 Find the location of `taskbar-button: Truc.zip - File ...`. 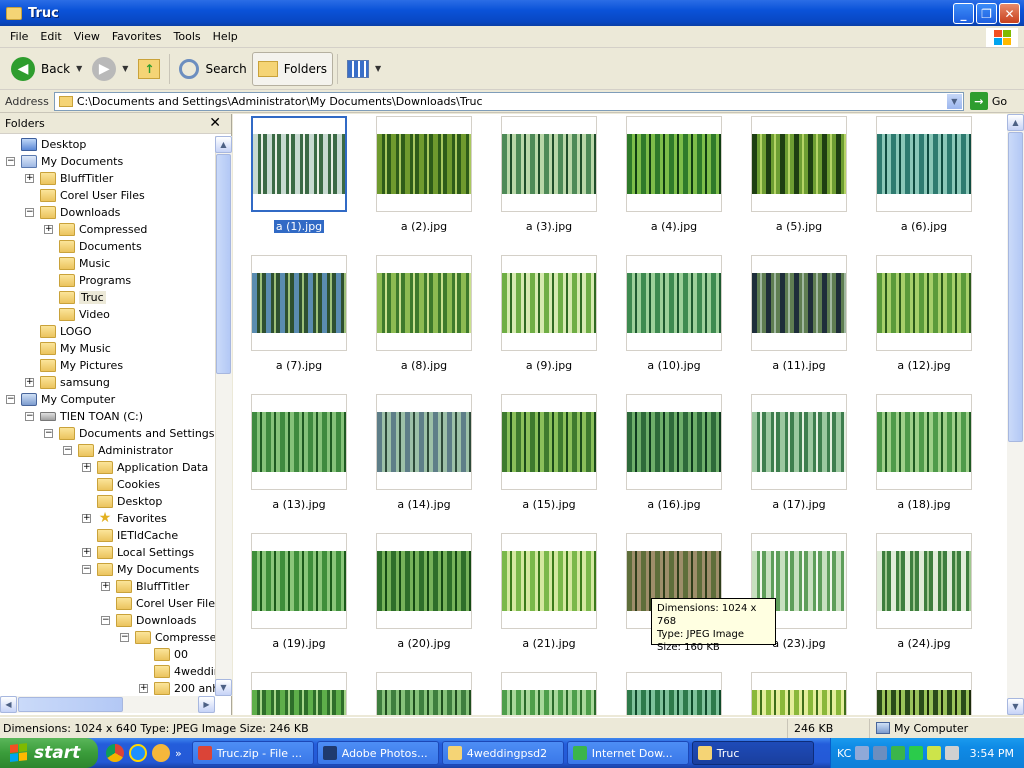

taskbar-button: Truc.zip - File ... is located at coordinates (252, 753).